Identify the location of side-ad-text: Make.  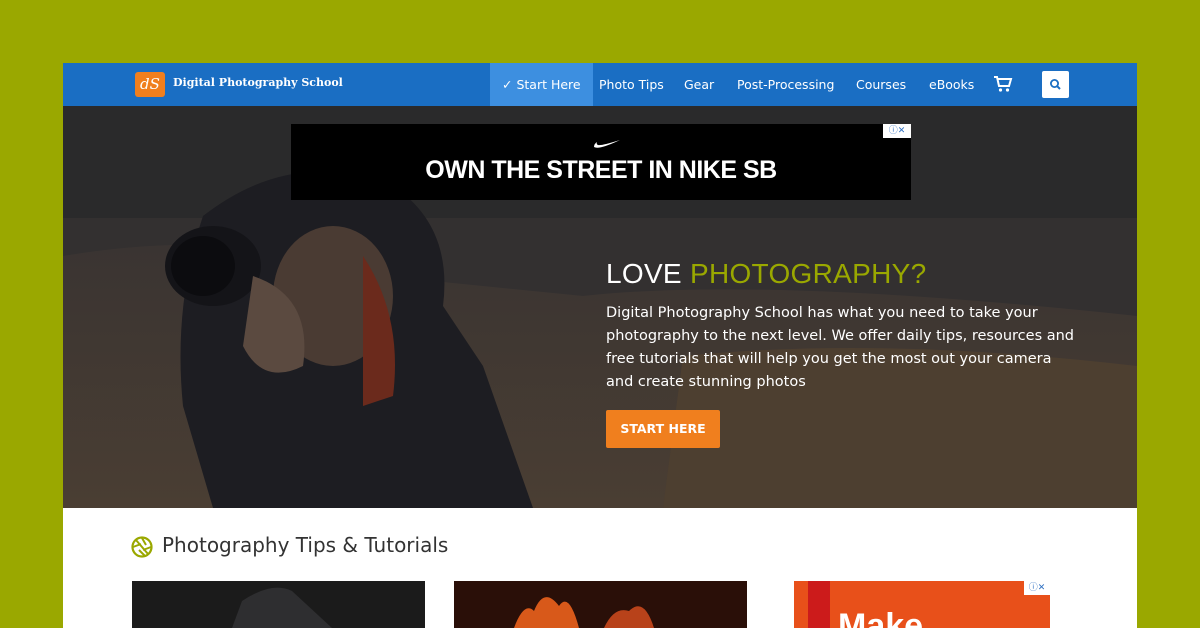
(881, 617).